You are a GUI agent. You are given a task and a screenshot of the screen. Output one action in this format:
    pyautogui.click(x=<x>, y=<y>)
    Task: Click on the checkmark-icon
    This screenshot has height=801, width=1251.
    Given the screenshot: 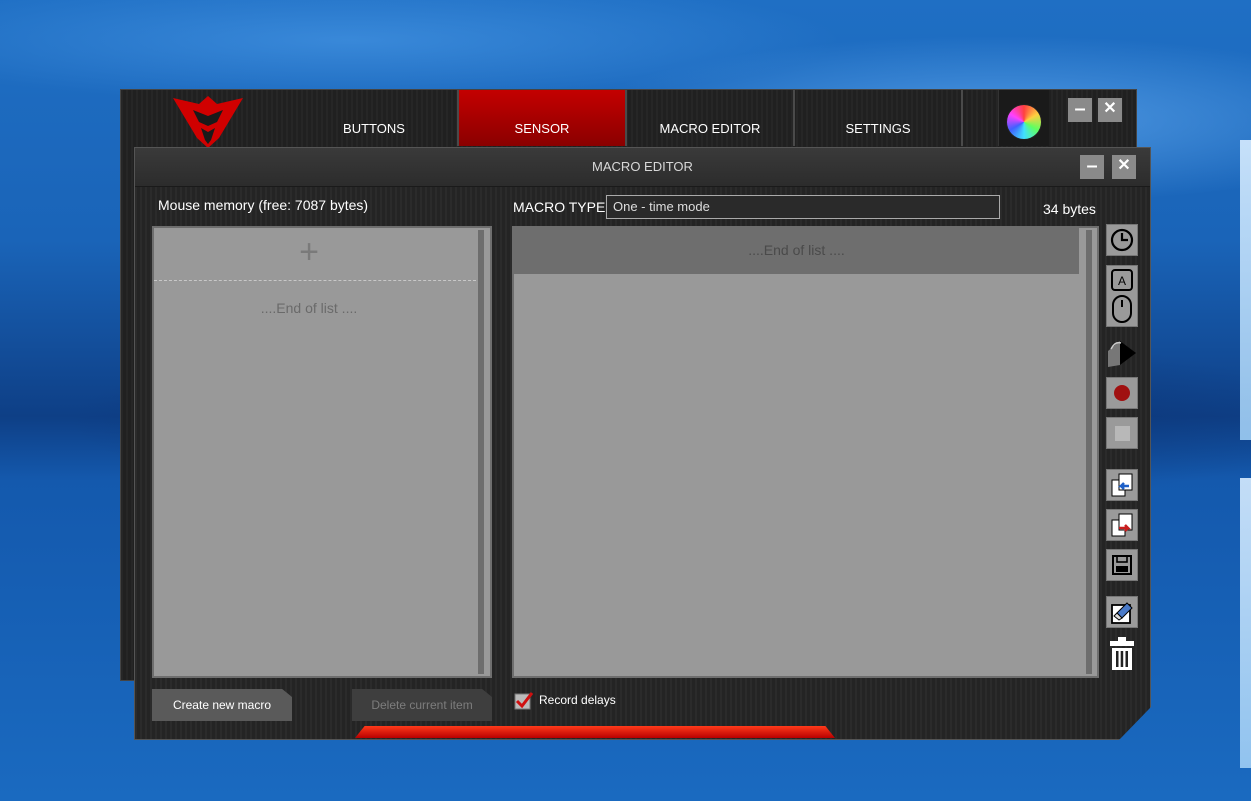 What is the action you would take?
    pyautogui.click(x=524, y=701)
    